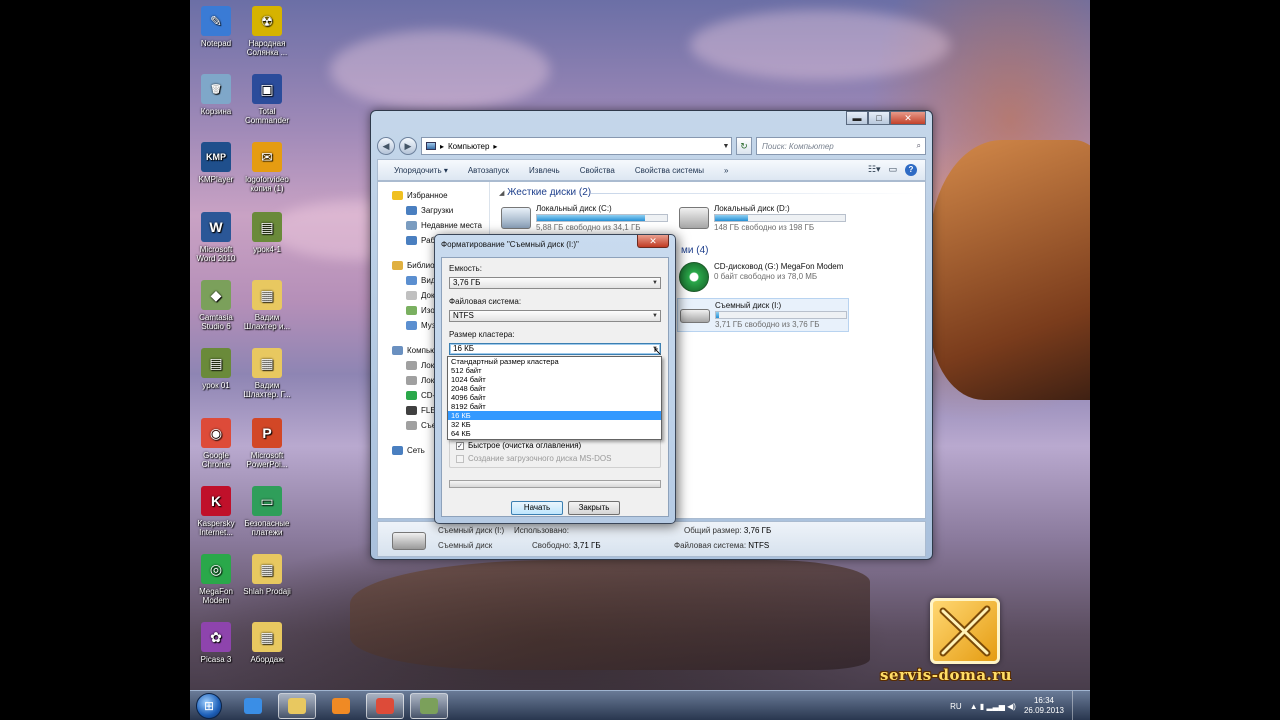  Describe the element at coordinates (820, 45) in the screenshot. I see `wallpaper-cloud` at that location.